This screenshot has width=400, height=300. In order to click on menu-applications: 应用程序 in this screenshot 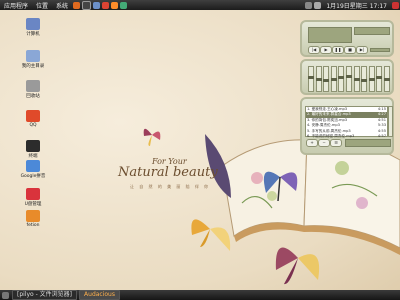, I will do `click(16, 5)`.